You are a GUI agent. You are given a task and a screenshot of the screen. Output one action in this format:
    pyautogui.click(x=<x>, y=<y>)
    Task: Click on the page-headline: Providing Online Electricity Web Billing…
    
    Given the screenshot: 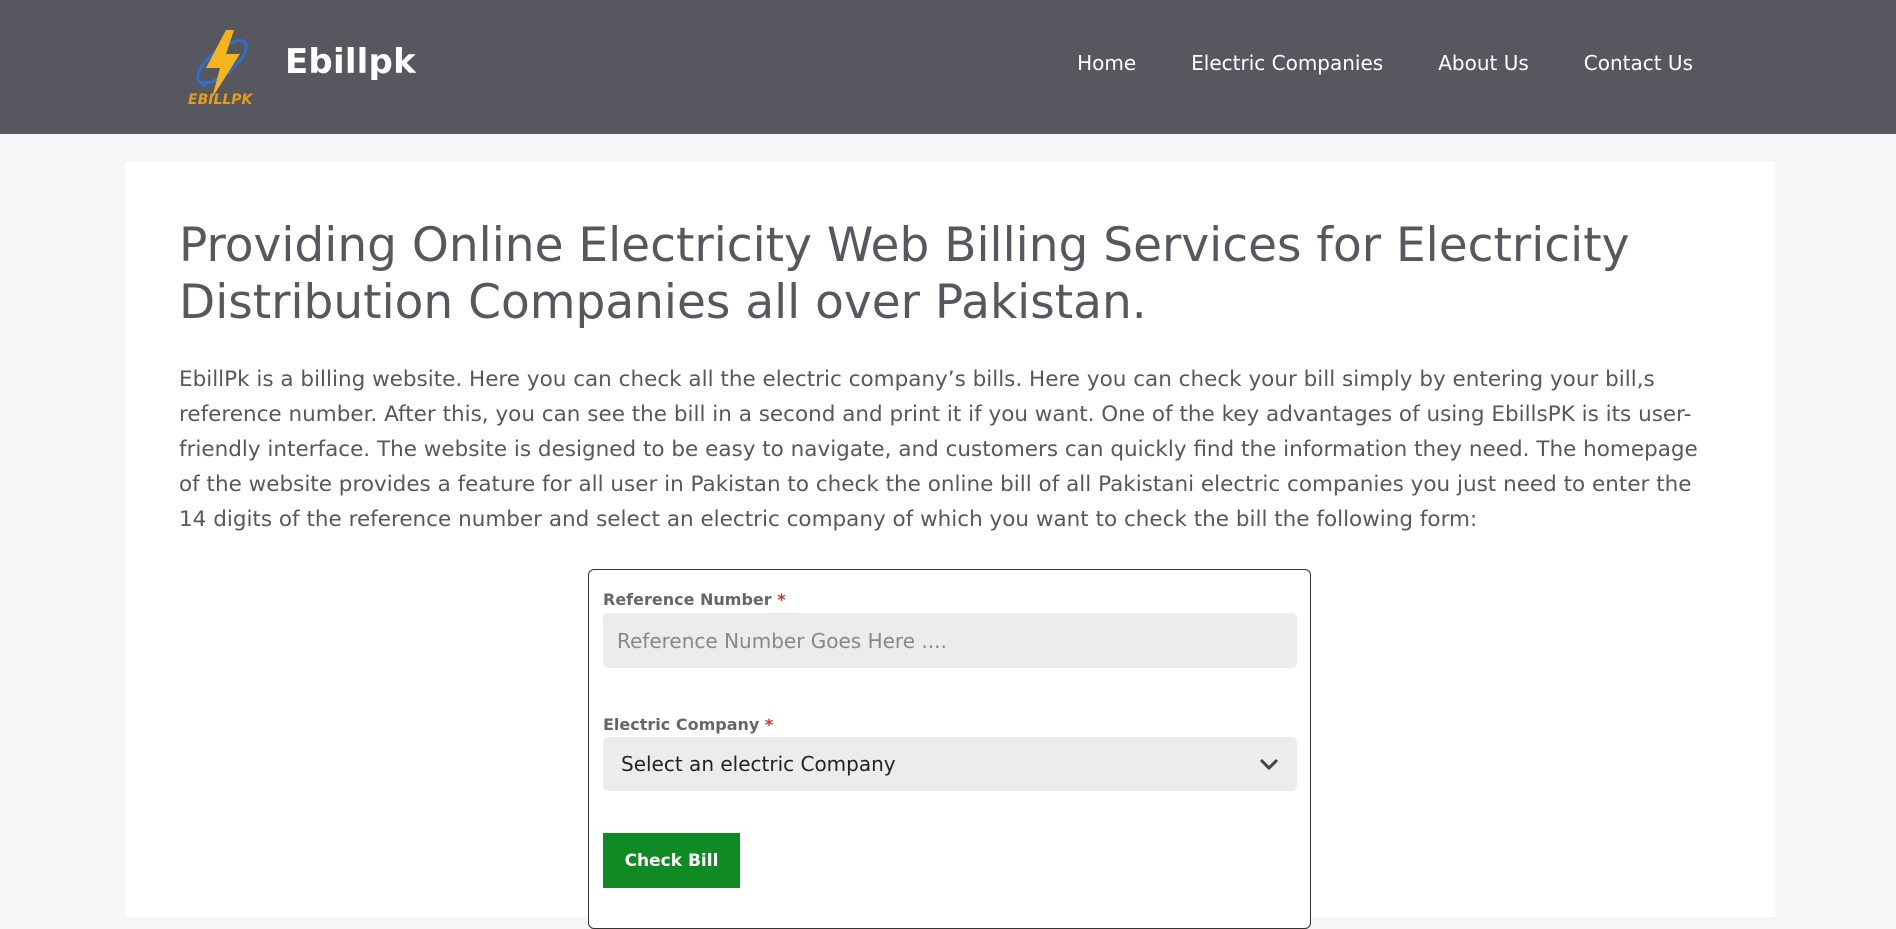 What is the action you would take?
    pyautogui.click(x=904, y=274)
    